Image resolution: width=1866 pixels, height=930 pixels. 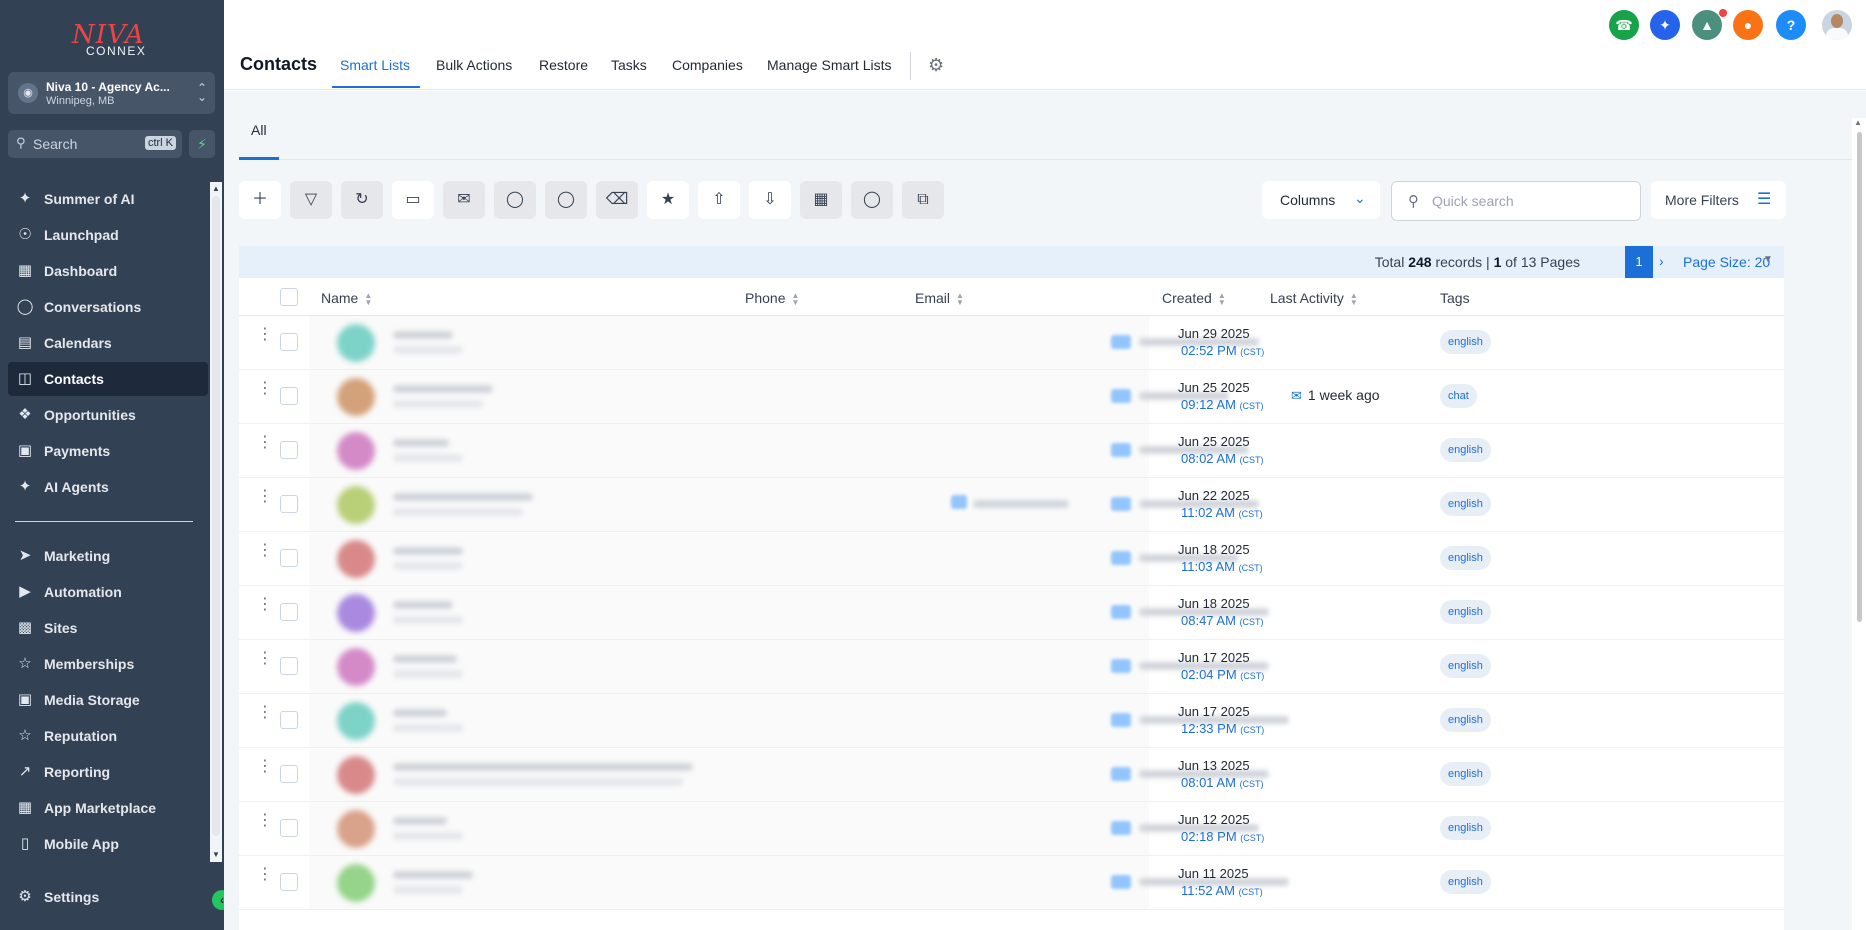 What do you see at coordinates (1624, 25) in the screenshot?
I see `phone-button: ☎` at bounding box center [1624, 25].